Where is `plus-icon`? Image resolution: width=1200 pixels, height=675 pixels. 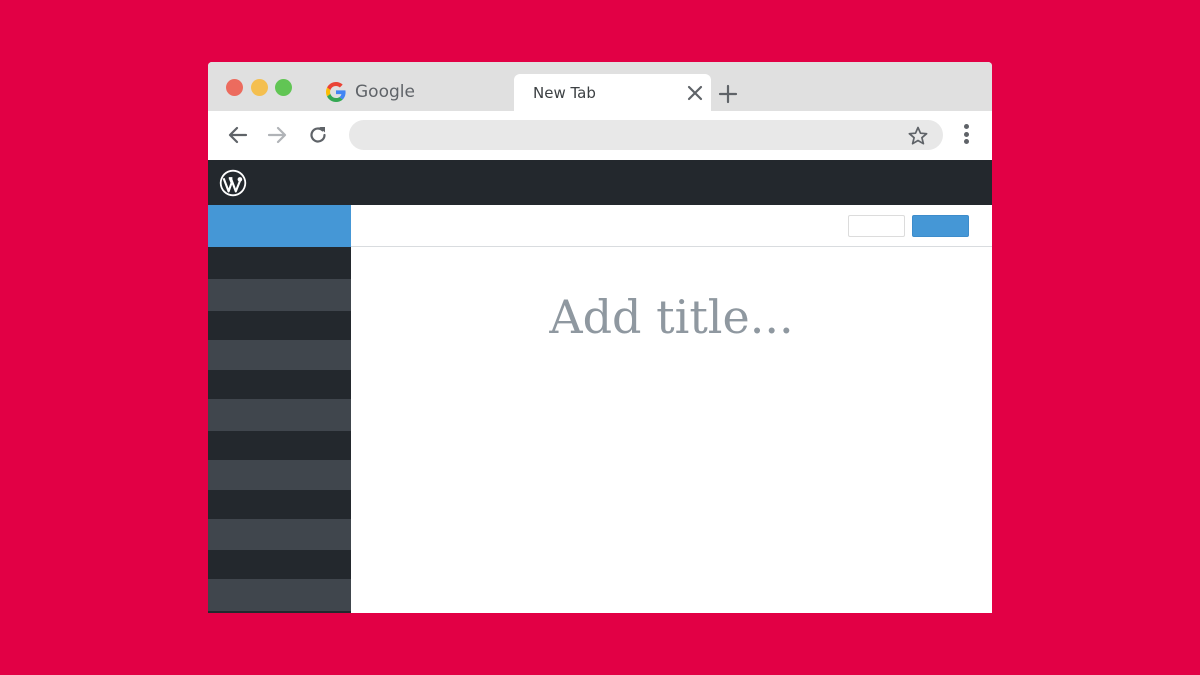 plus-icon is located at coordinates (728, 94).